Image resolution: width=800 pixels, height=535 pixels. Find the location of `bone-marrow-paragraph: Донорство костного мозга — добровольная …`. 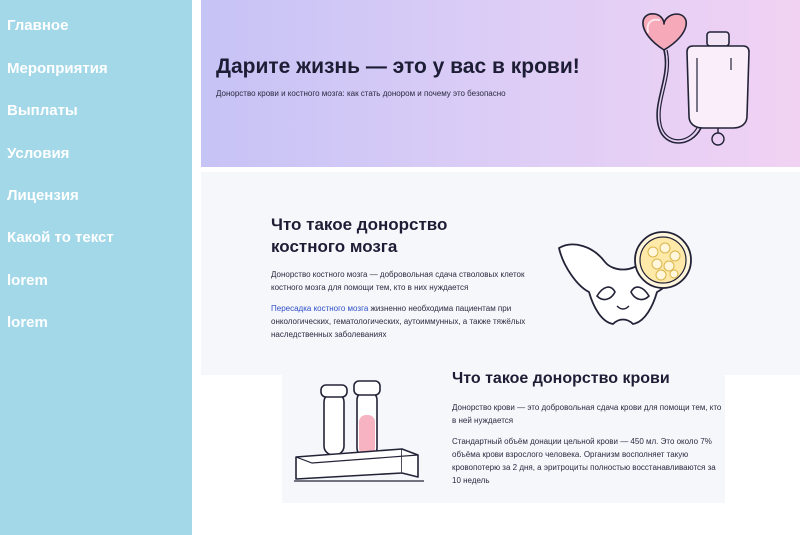

bone-marrow-paragraph: Донорство костного мозга — добровольная … is located at coordinates (398, 281).